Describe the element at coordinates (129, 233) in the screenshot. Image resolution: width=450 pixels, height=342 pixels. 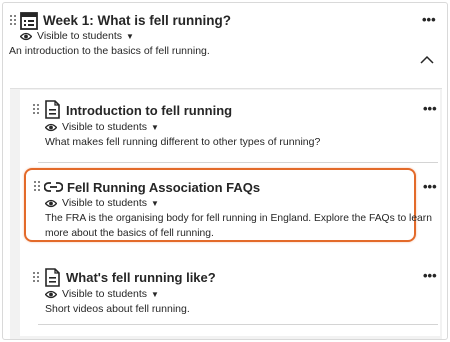
I see `item-description-line: more about the basics of fell running.` at that location.